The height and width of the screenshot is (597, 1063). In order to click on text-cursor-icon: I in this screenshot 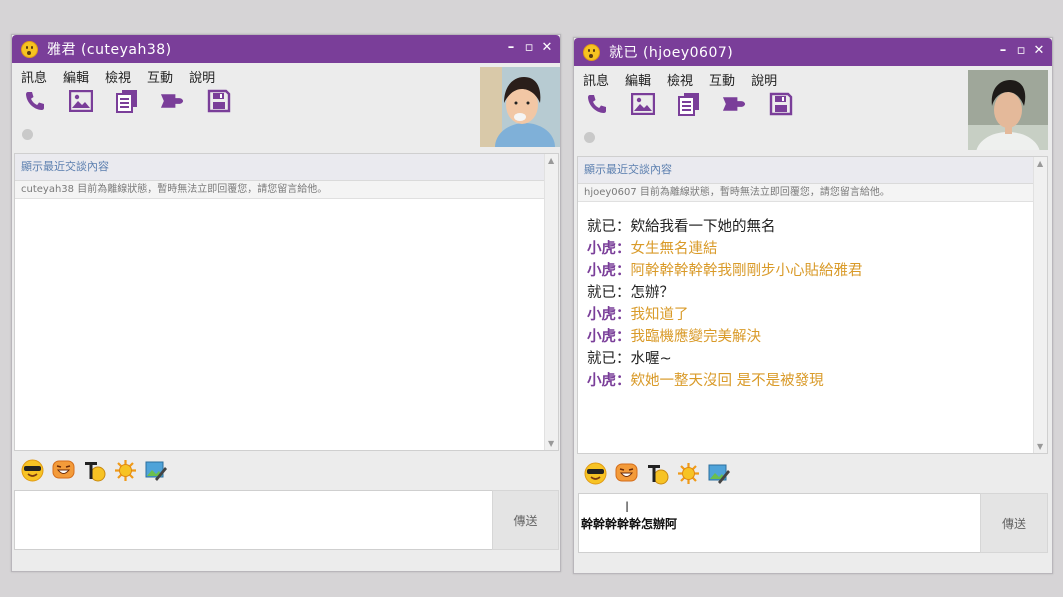, I will do `click(627, 508)`.